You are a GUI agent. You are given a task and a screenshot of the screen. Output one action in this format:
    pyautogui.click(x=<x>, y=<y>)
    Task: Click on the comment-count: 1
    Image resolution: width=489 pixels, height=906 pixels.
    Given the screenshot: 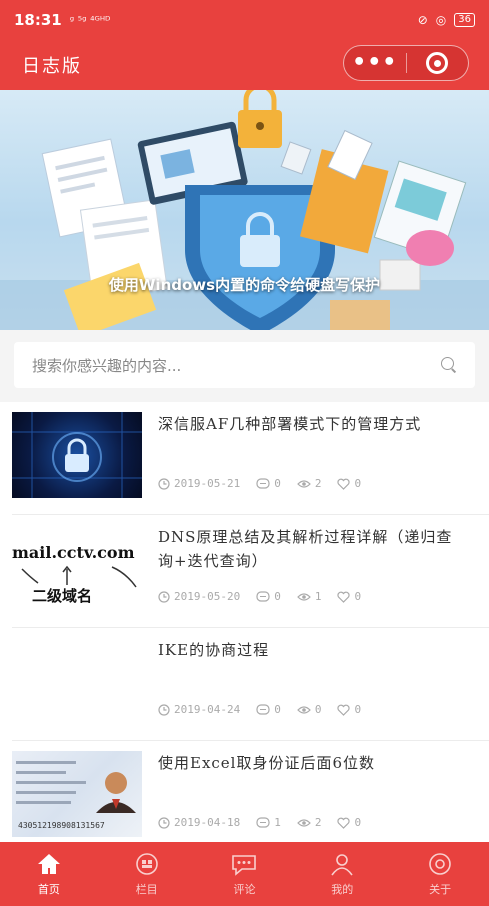 What is the action you would take?
    pyautogui.click(x=277, y=822)
    